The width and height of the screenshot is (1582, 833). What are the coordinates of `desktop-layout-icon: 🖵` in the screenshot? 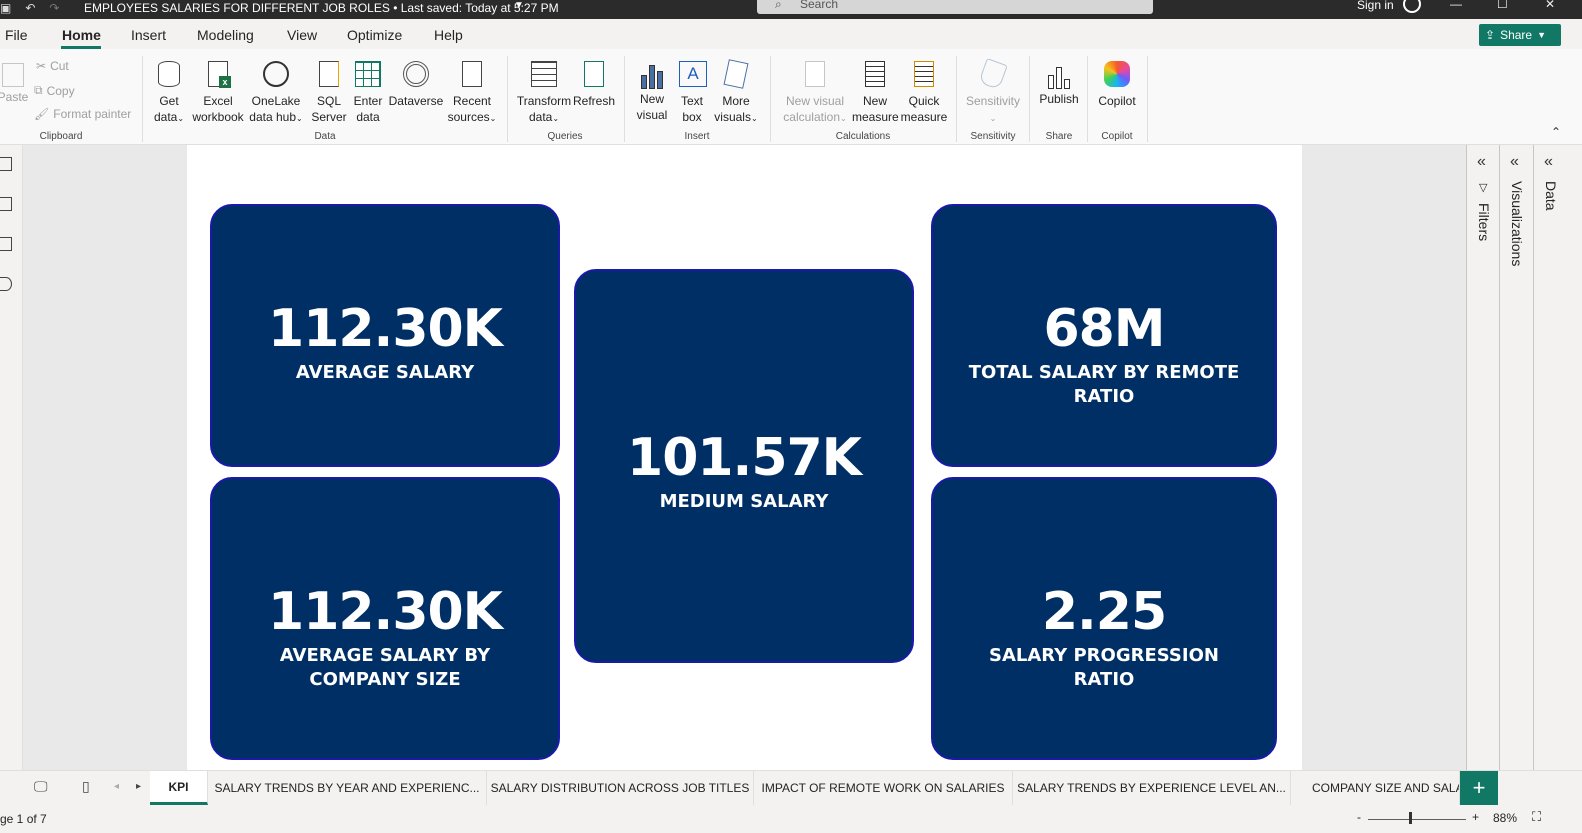 It's located at (41, 786).